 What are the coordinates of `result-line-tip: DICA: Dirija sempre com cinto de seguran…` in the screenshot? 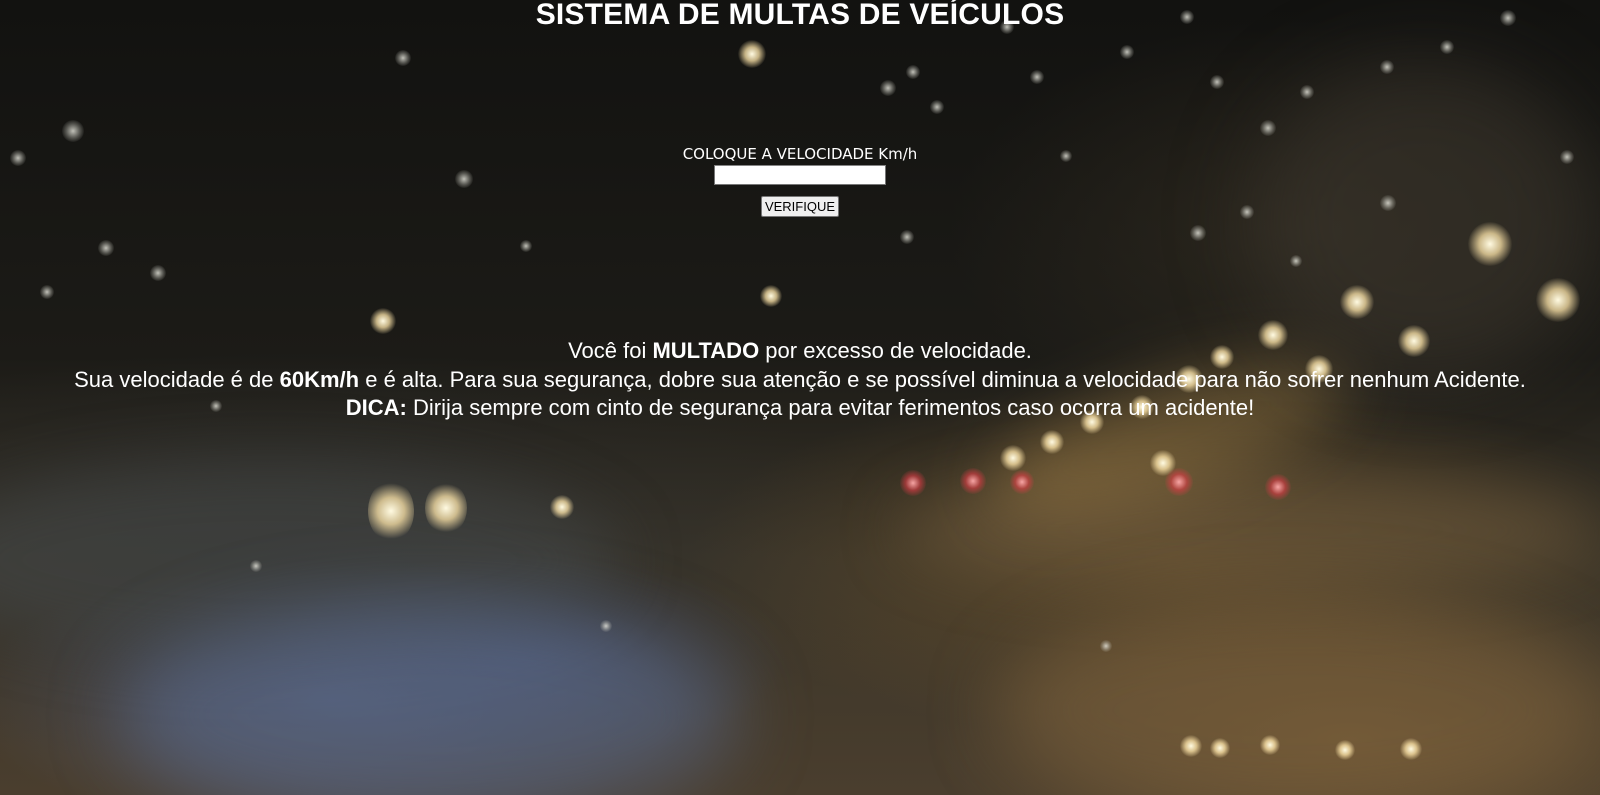 It's located at (800, 408).